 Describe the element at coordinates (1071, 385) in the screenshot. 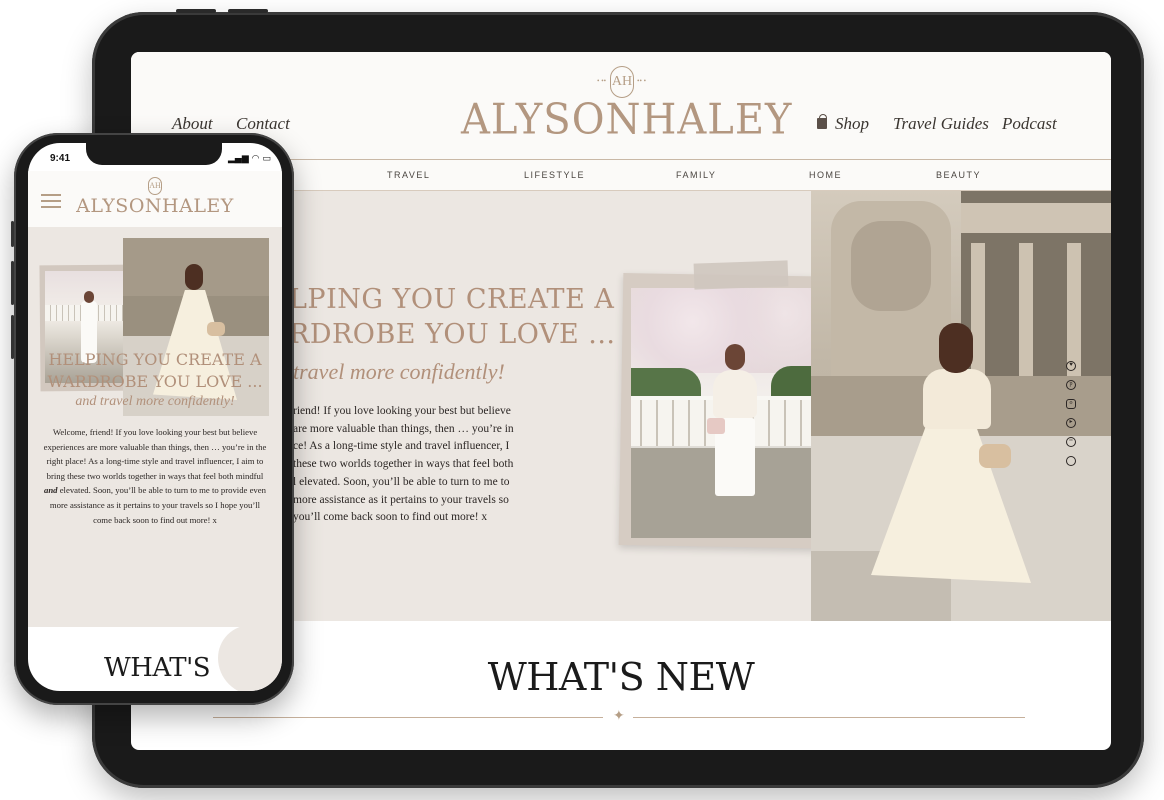

I see `pinterest-icon: p` at that location.